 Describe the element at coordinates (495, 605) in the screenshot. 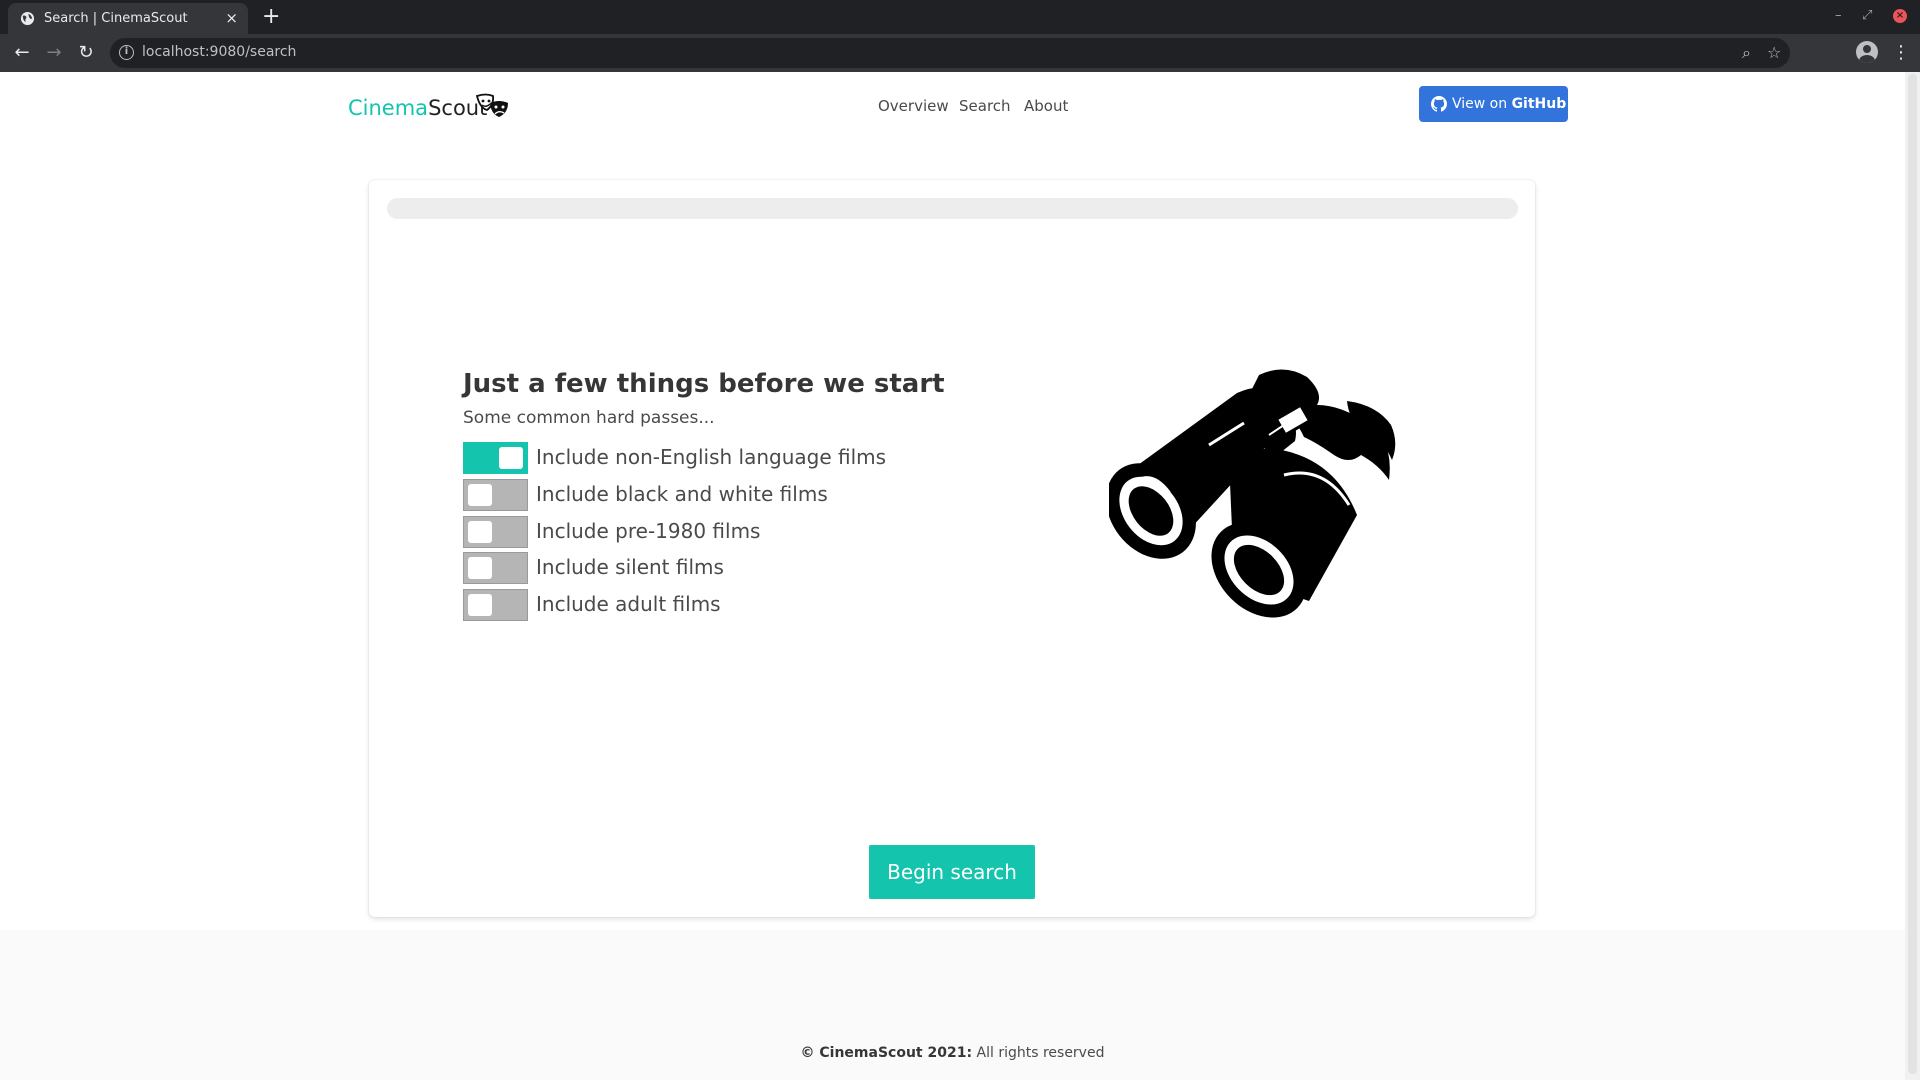

I see `toggle-adult` at that location.